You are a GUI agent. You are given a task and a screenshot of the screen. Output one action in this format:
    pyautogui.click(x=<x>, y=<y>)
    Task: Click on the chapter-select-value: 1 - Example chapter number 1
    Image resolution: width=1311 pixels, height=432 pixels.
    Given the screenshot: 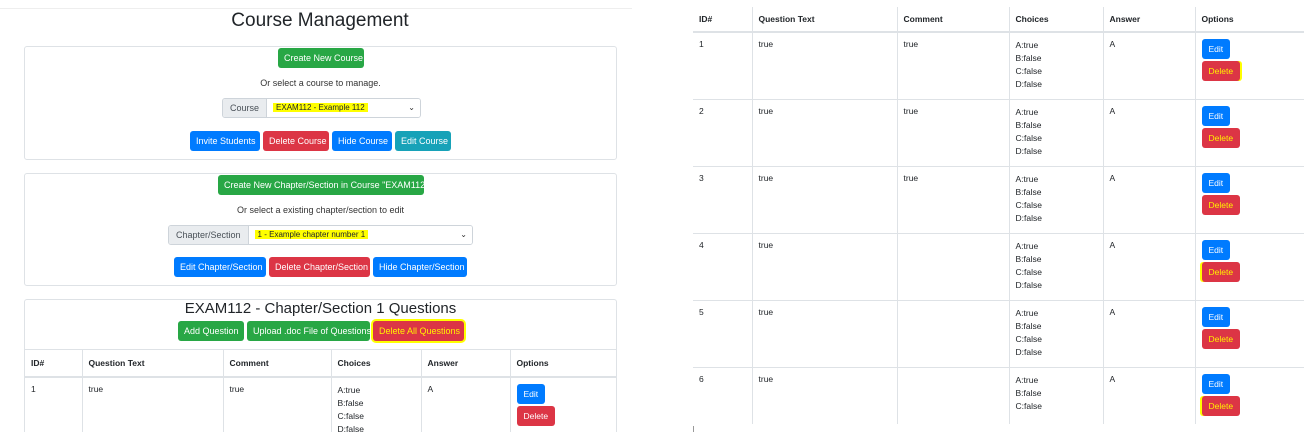 What is the action you would take?
    pyautogui.click(x=311, y=234)
    